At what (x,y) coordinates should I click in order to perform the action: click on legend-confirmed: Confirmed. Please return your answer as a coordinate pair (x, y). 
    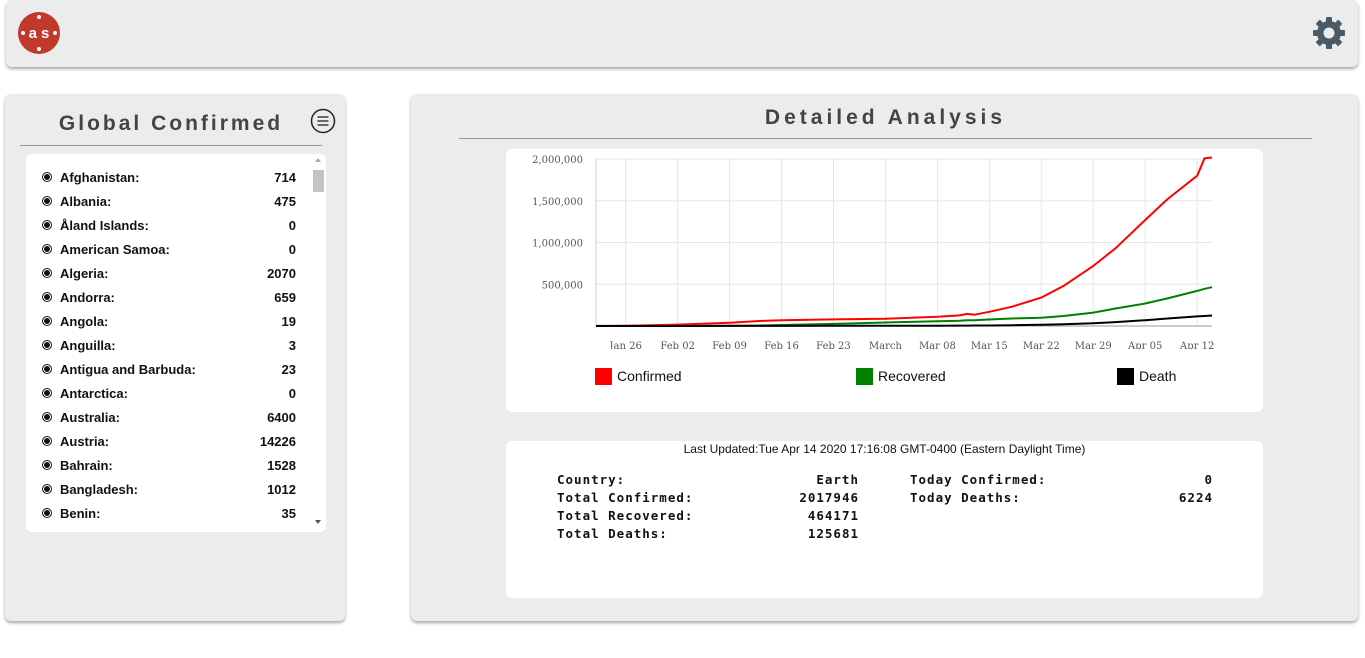
    Looking at the image, I should click on (638, 376).